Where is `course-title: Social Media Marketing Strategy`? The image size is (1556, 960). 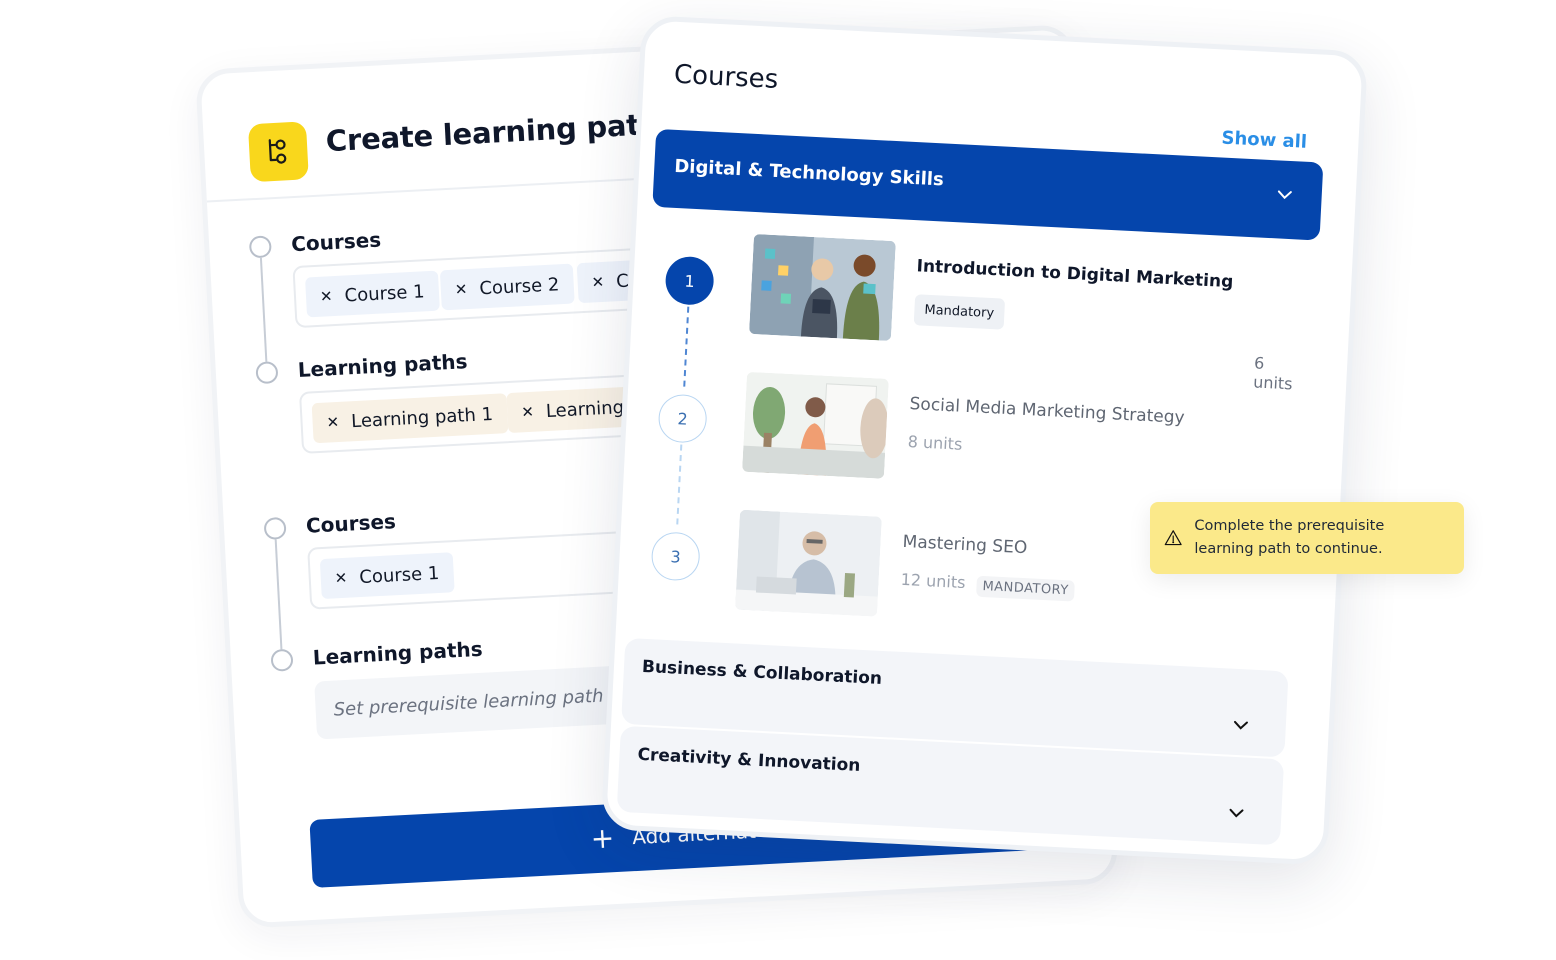 course-title: Social Media Marketing Strategy is located at coordinates (1047, 411).